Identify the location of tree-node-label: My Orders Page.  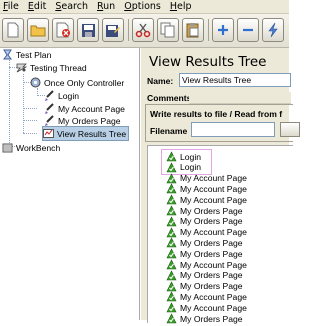
(89, 120).